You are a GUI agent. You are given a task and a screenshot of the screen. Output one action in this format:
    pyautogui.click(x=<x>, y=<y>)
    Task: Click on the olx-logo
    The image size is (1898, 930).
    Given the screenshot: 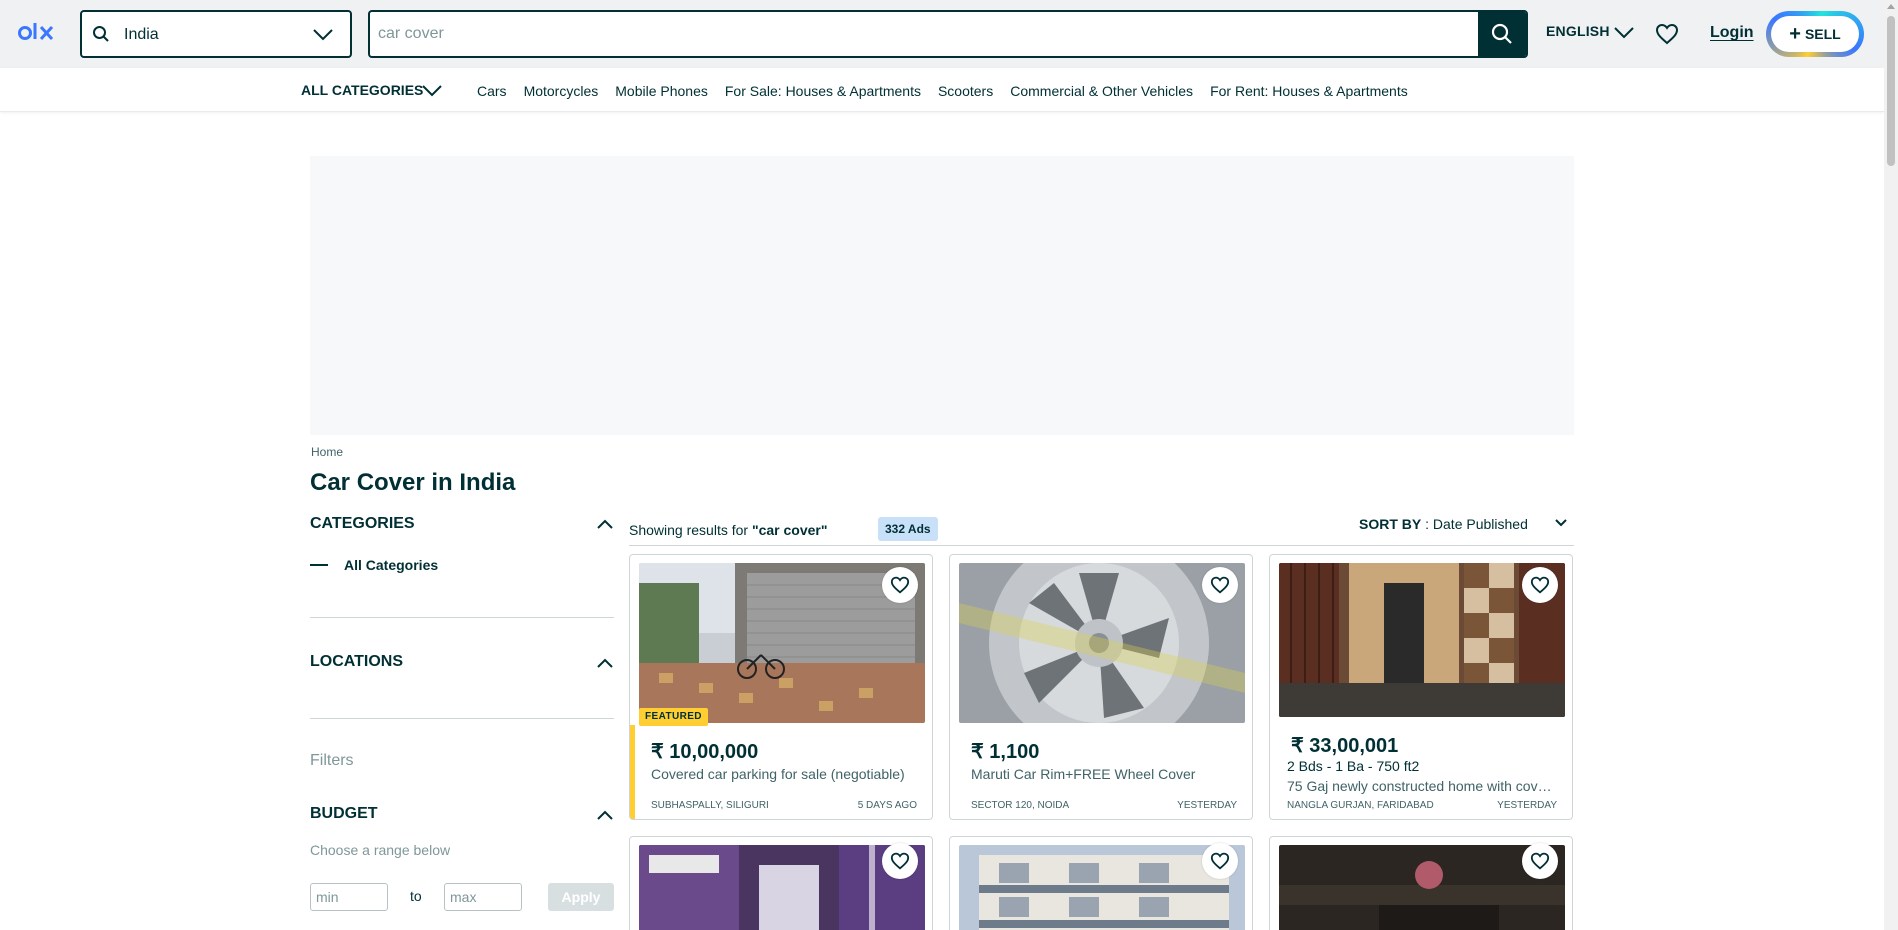 What is the action you would take?
    pyautogui.click(x=40, y=33)
    